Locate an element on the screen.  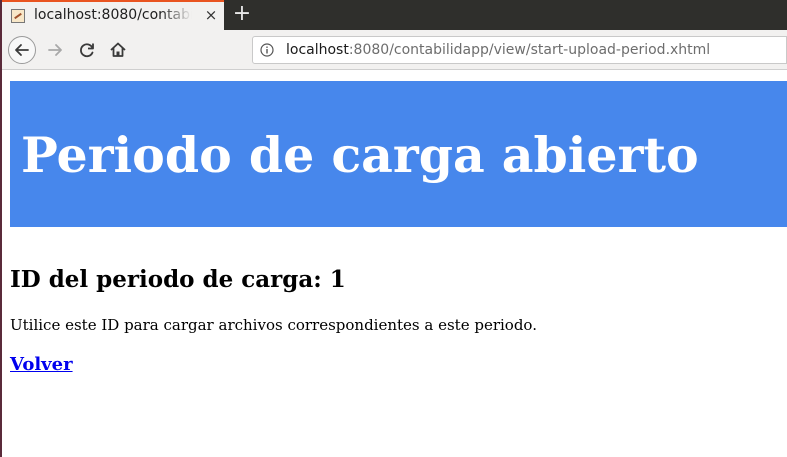
info-icon is located at coordinates (267, 50).